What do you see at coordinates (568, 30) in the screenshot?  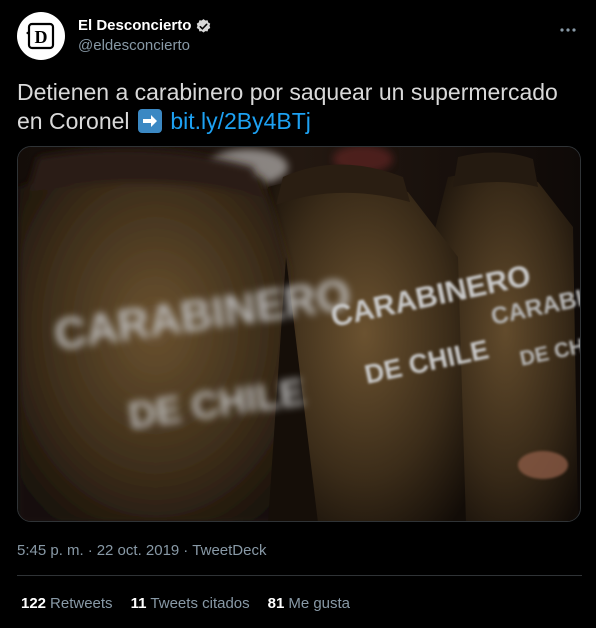 I see `more-options-icon` at bounding box center [568, 30].